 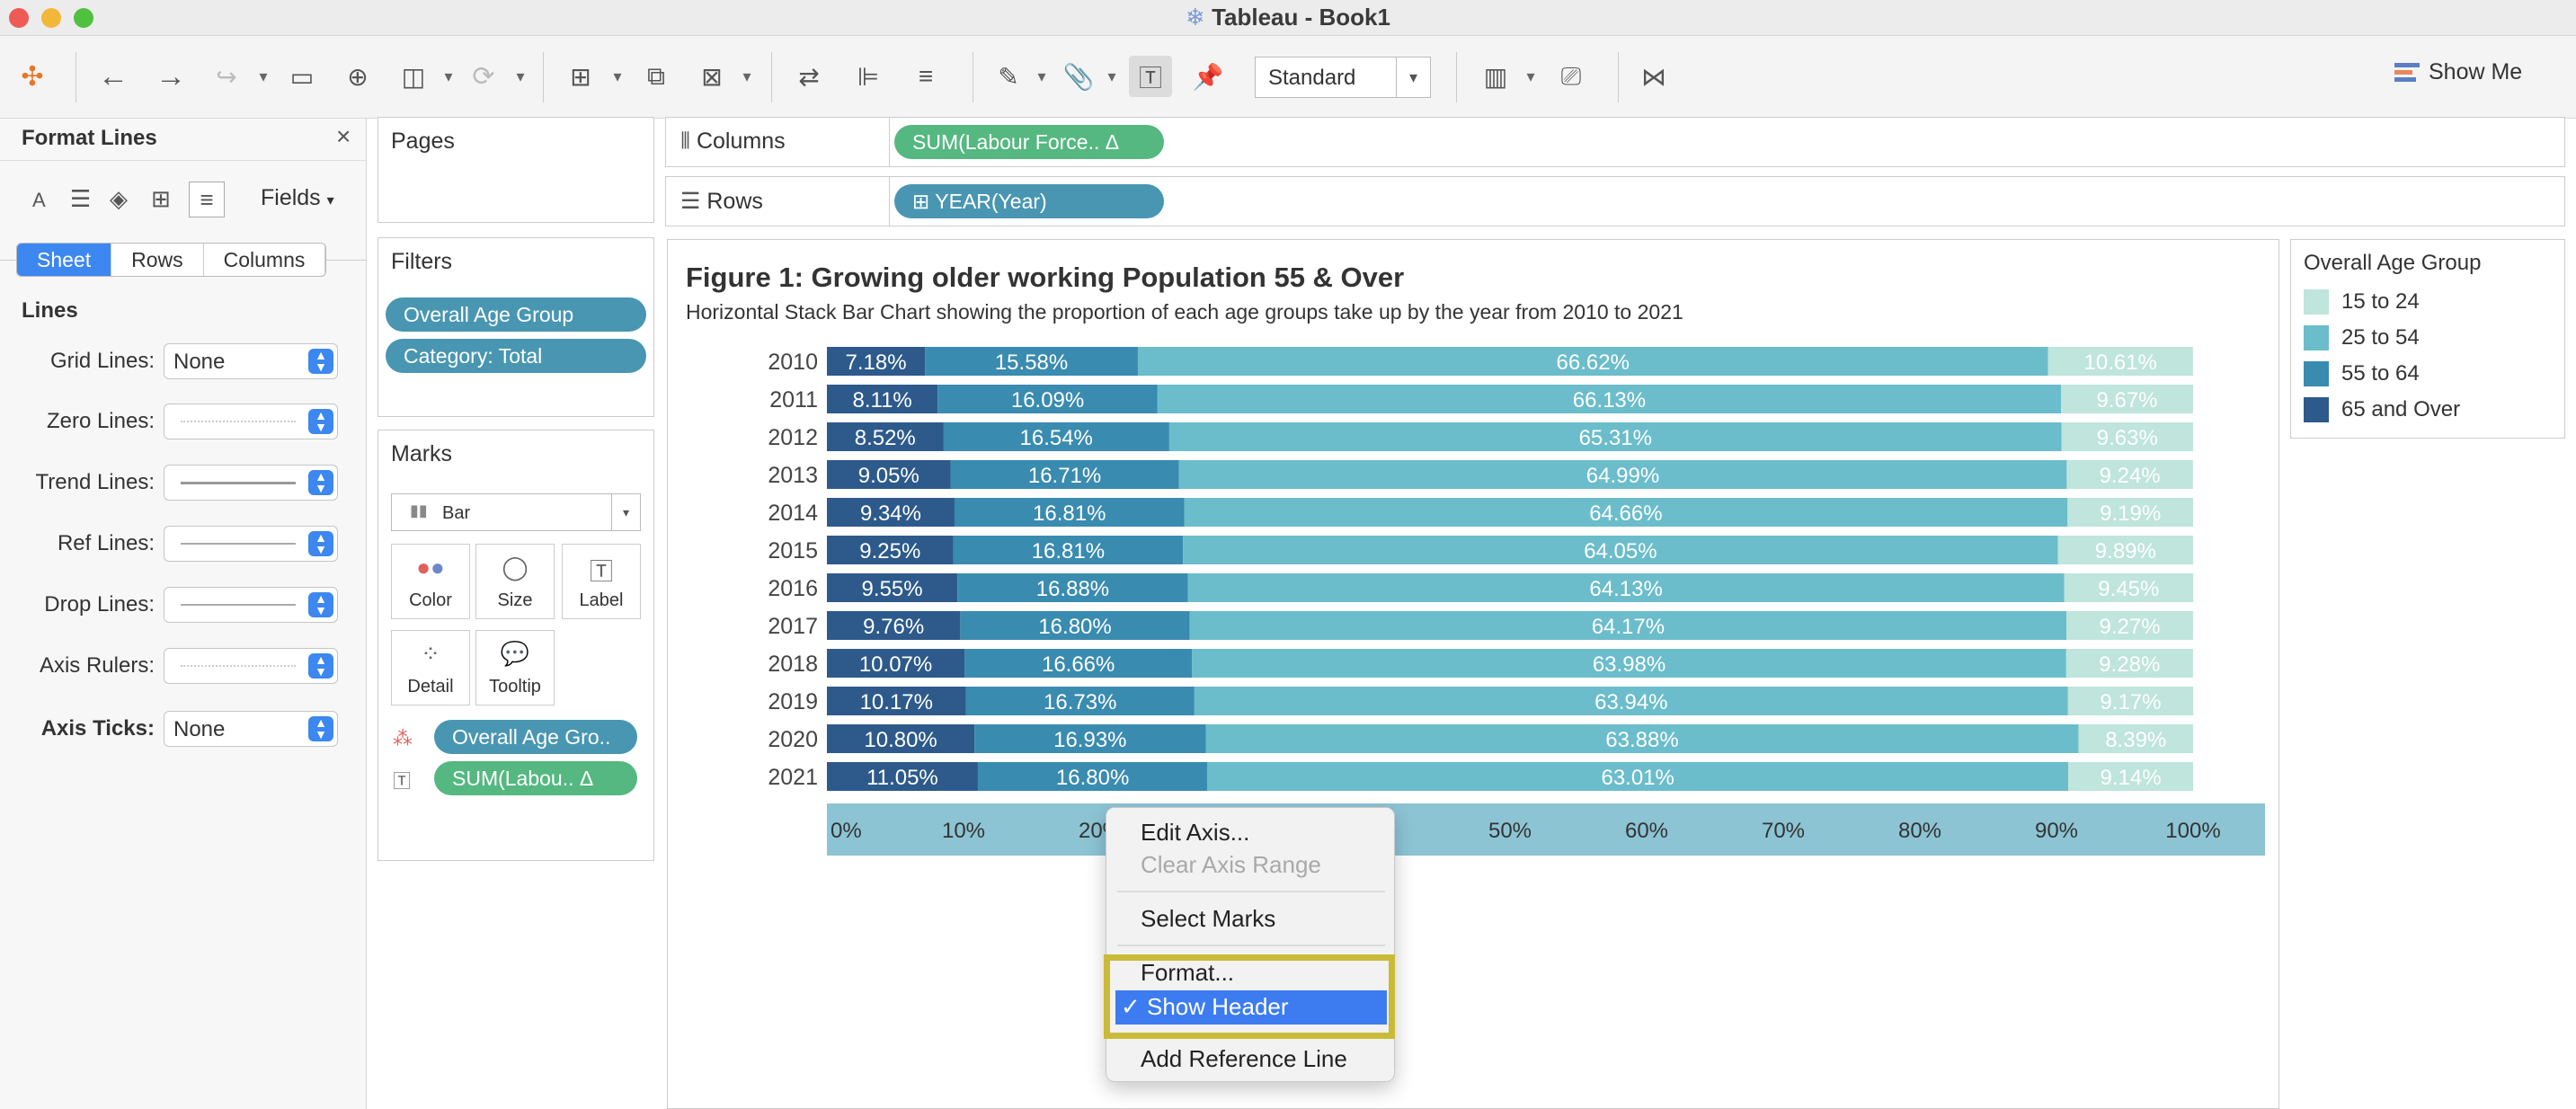 I want to click on grid-lines-select: None ▲ ▼, so click(x=251, y=361).